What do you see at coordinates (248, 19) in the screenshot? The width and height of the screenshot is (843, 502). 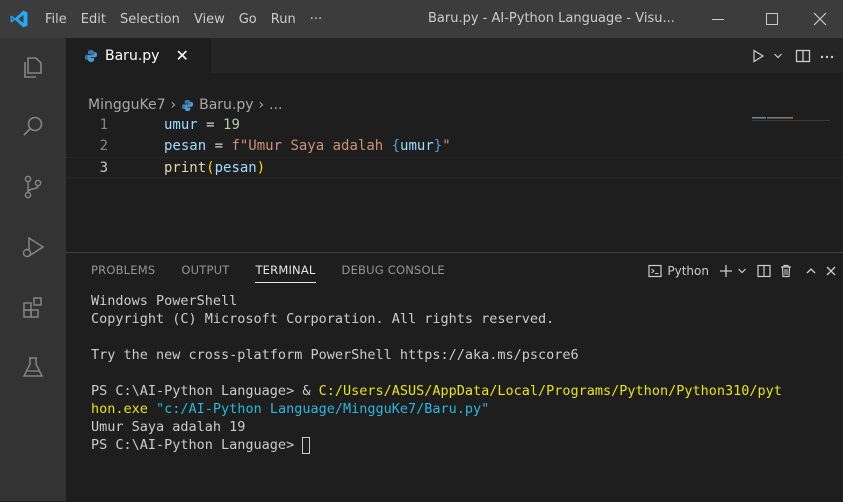 I see `menu-go: Go` at bounding box center [248, 19].